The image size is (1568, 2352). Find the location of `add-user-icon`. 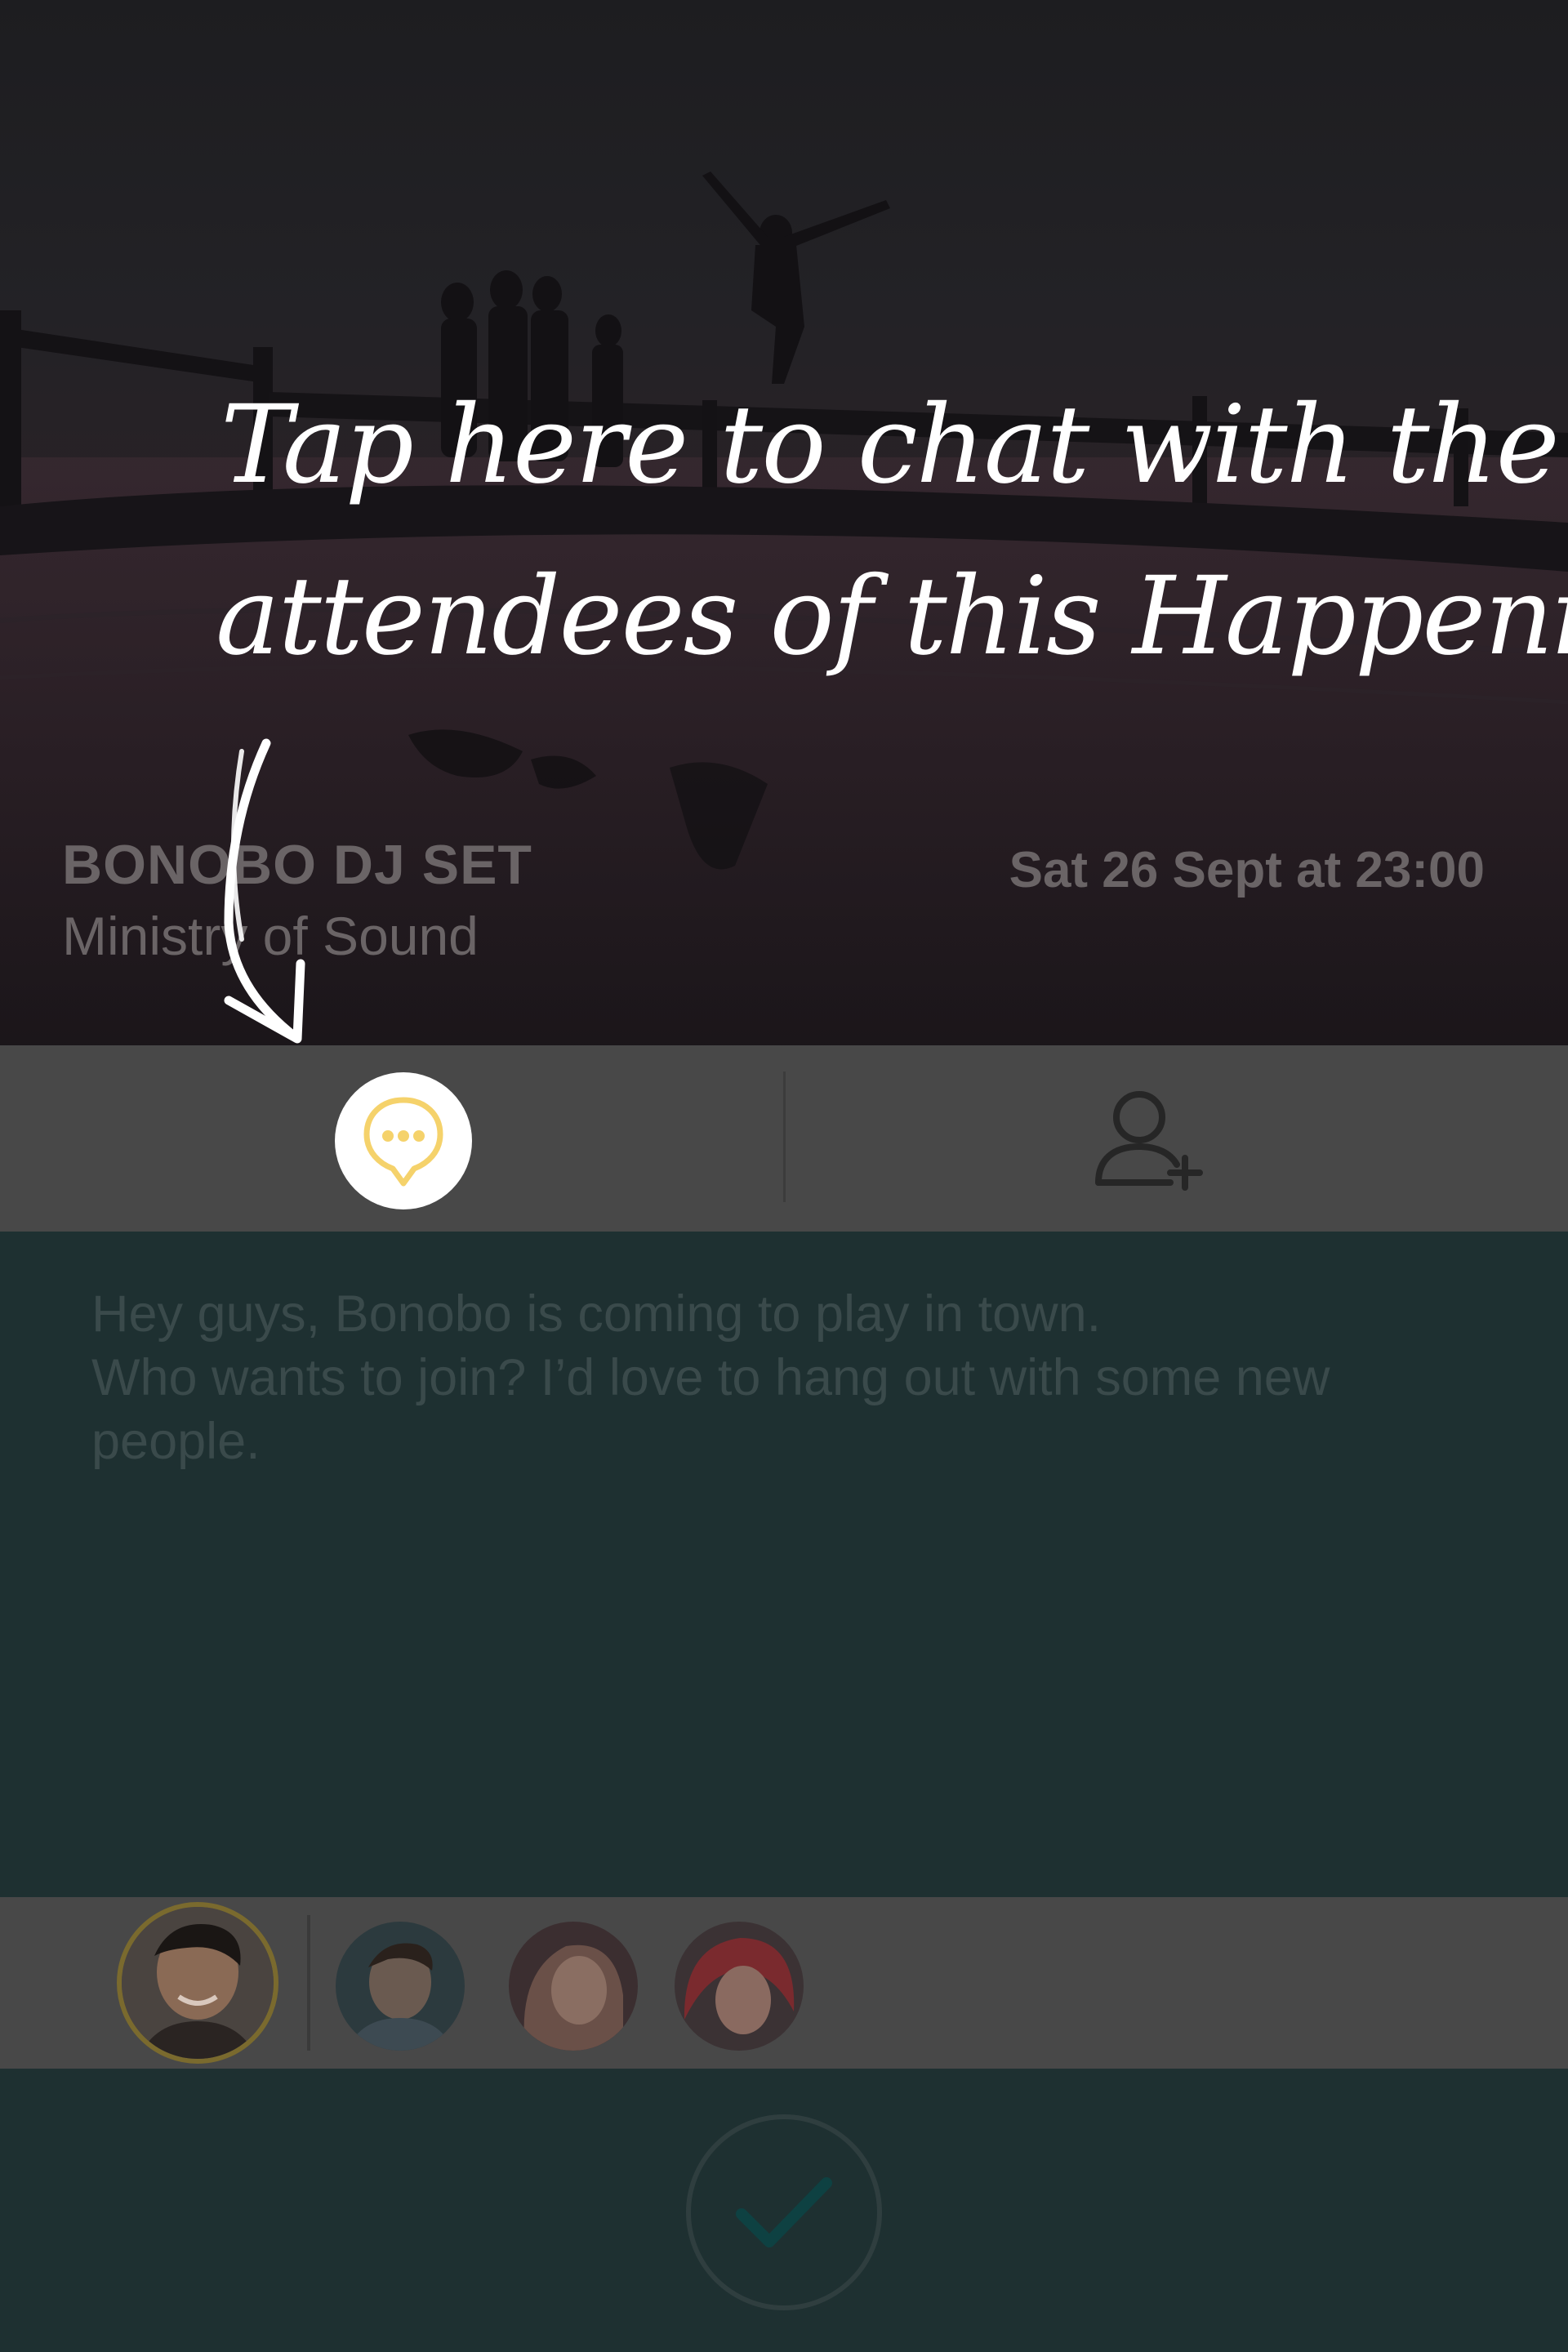

add-user-icon is located at coordinates (1149, 1141).